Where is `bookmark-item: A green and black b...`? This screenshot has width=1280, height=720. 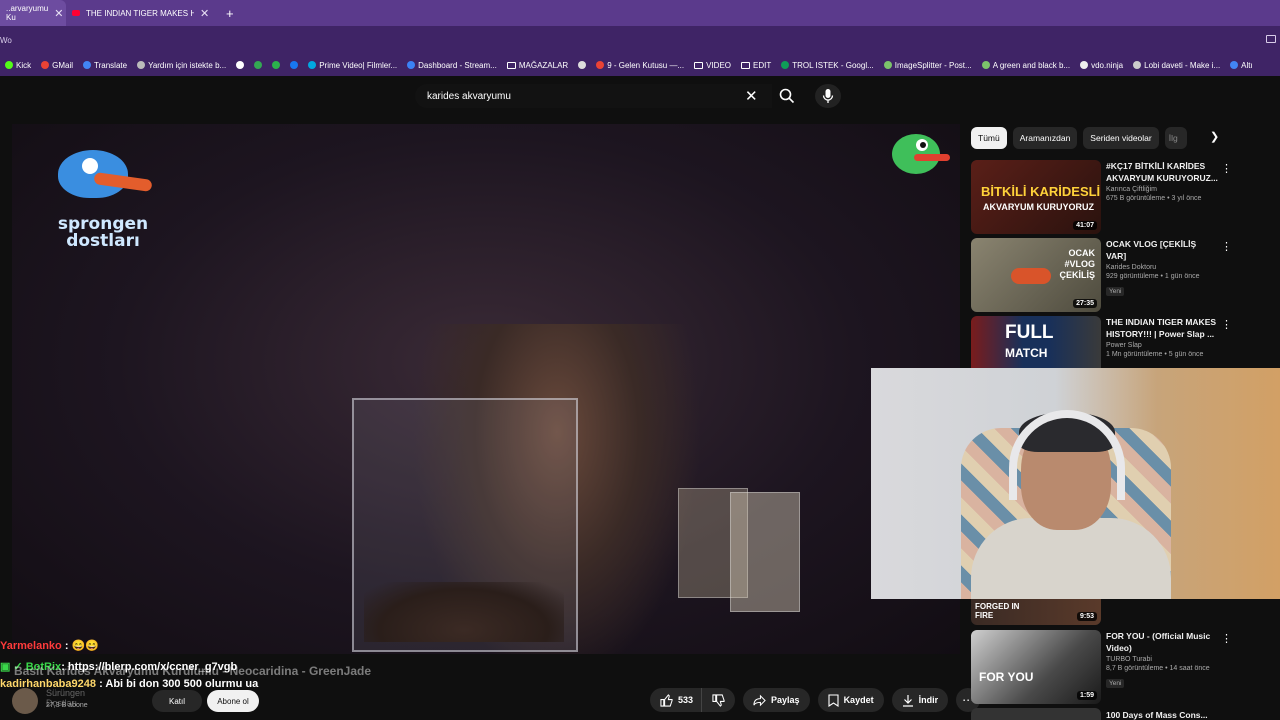
bookmark-item: A green and black b... is located at coordinates (1026, 65).